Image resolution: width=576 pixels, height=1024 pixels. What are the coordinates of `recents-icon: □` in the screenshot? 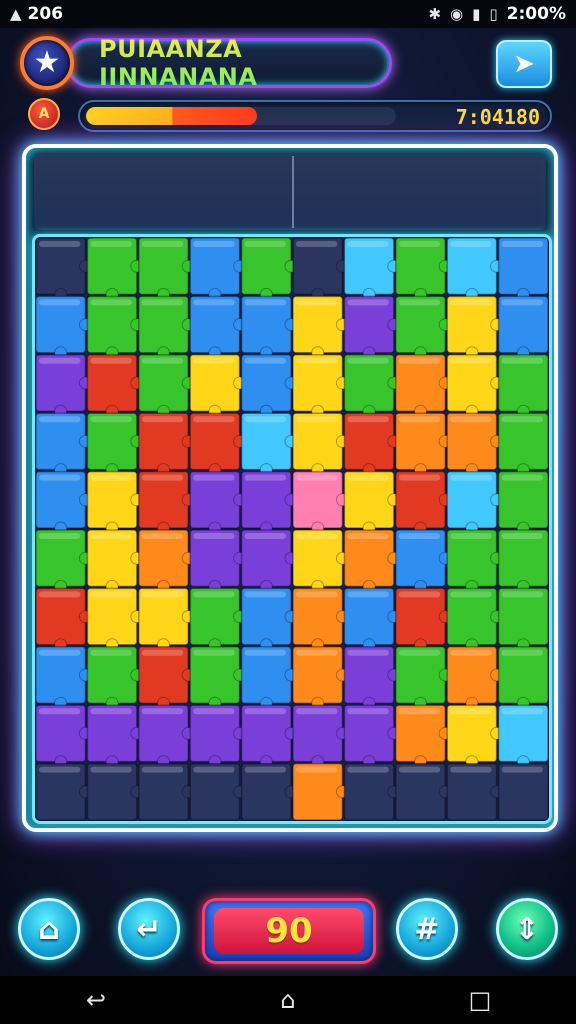 It's located at (480, 1000).